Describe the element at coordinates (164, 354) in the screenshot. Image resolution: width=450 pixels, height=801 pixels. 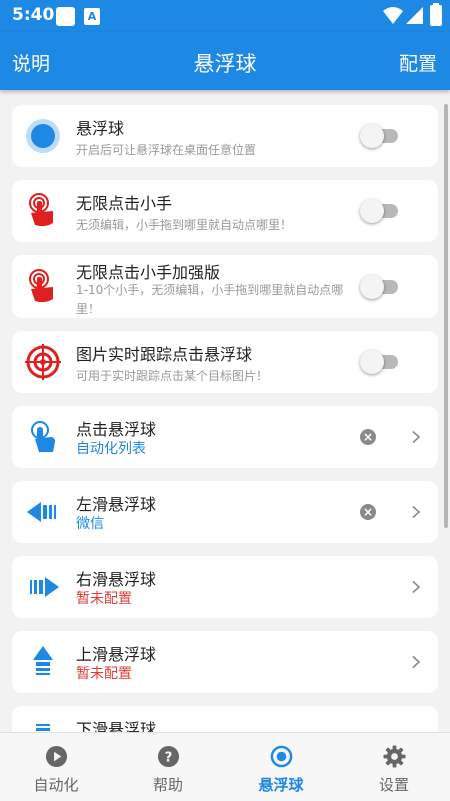
I see `card-title: 图片实时跟踪点击悬浮球` at that location.